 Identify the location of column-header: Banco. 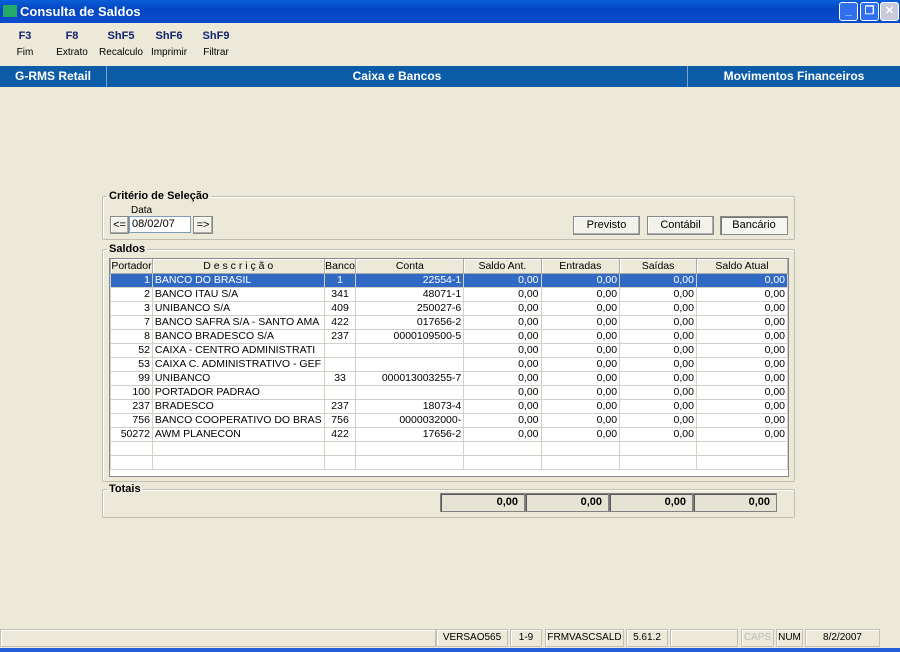
(340, 266).